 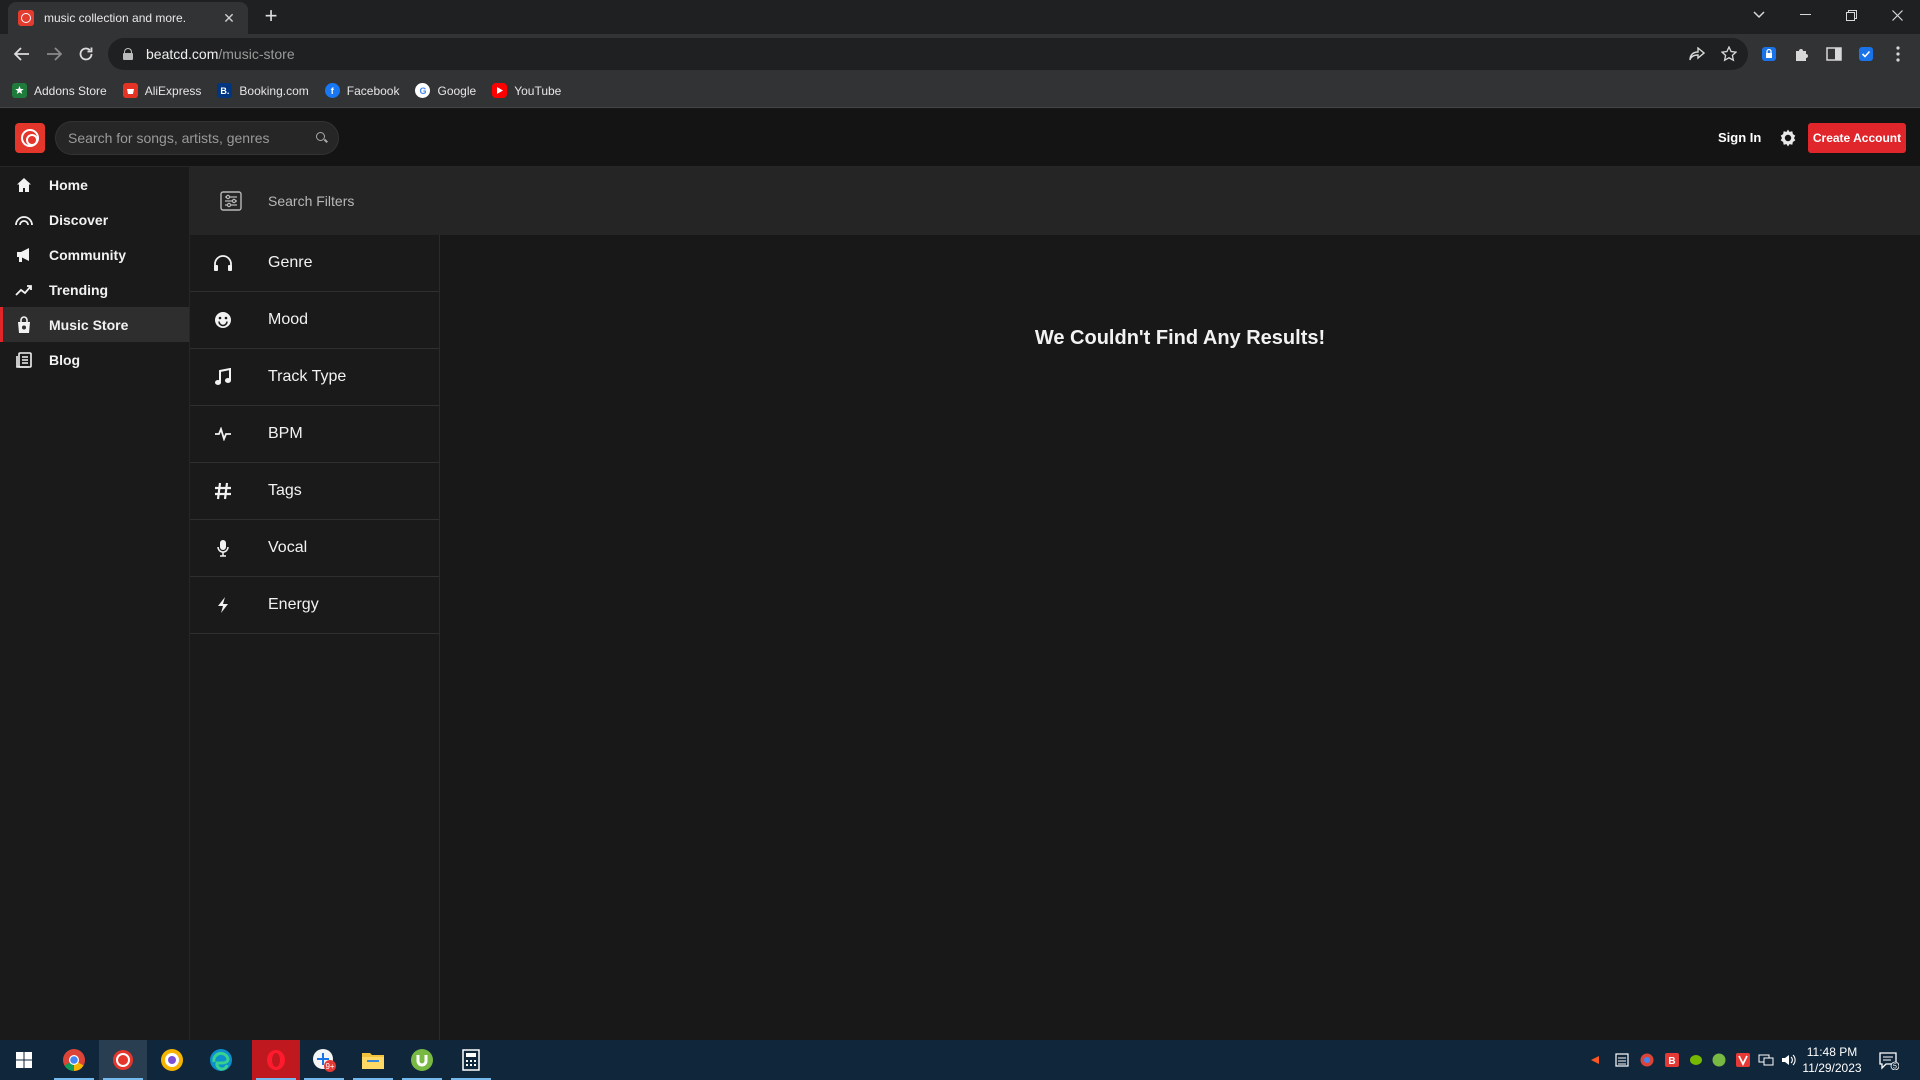 What do you see at coordinates (65, 359) in the screenshot?
I see `nav-item-label: Blog` at bounding box center [65, 359].